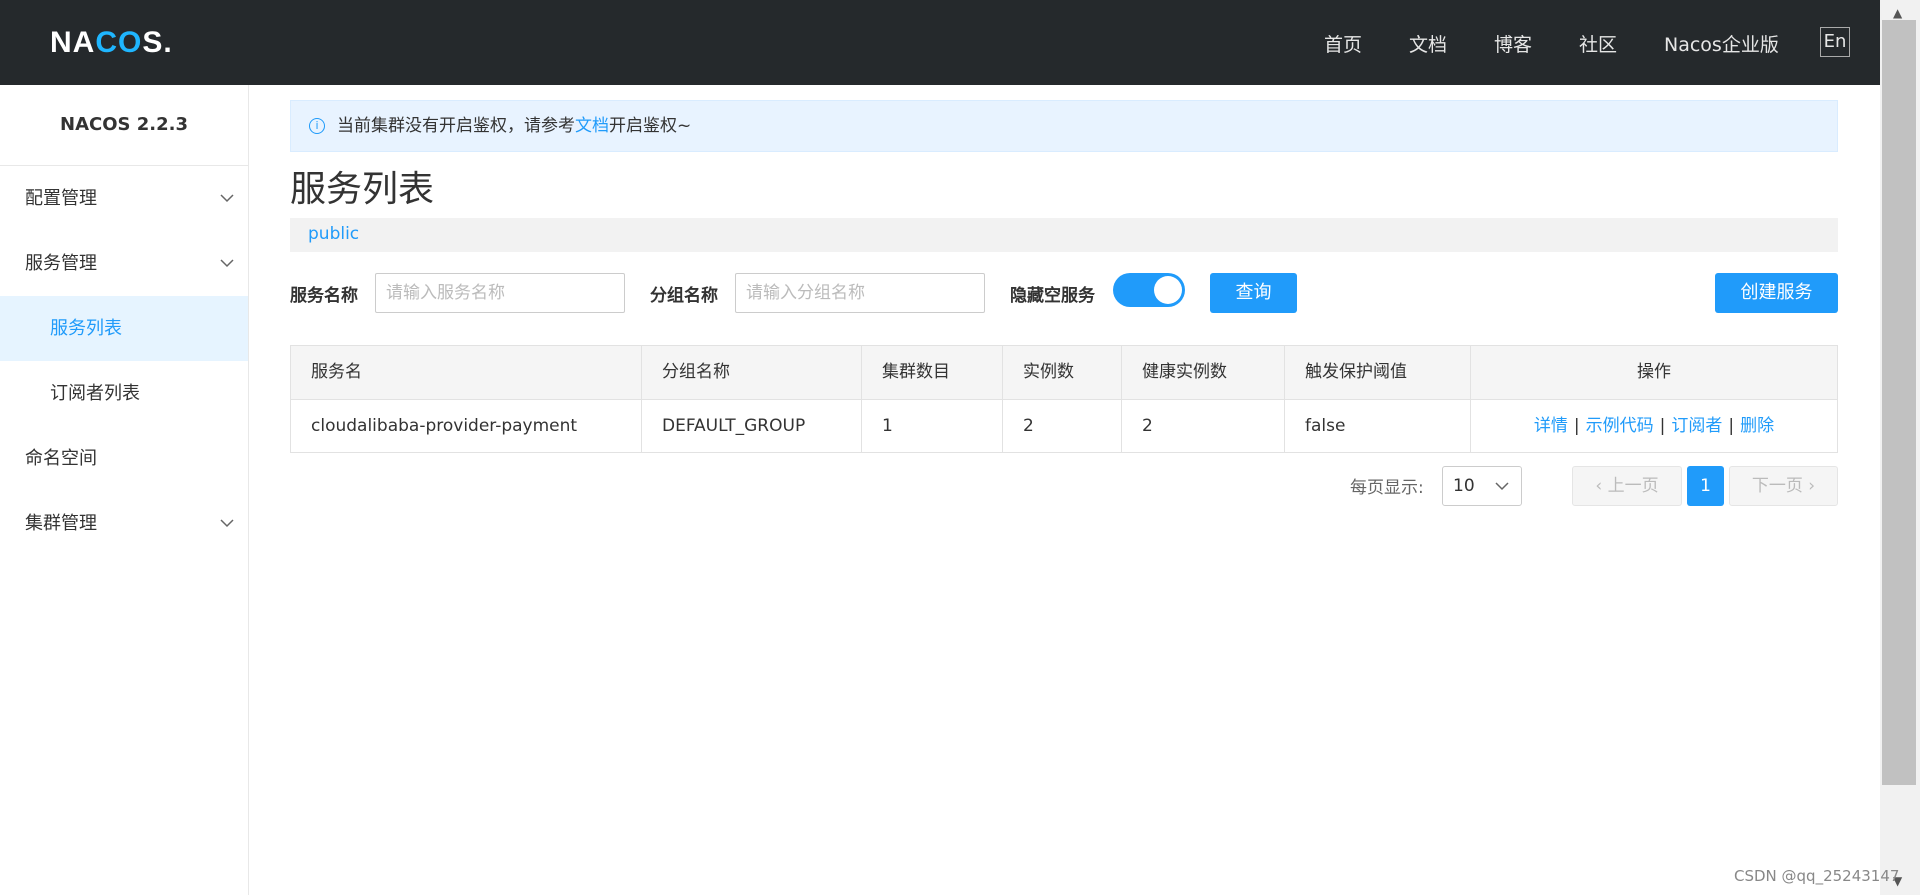 The image size is (1920, 895). Describe the element at coordinates (124, 523) in the screenshot. I see `sidebar-item-cluster-management: 集群管理` at that location.